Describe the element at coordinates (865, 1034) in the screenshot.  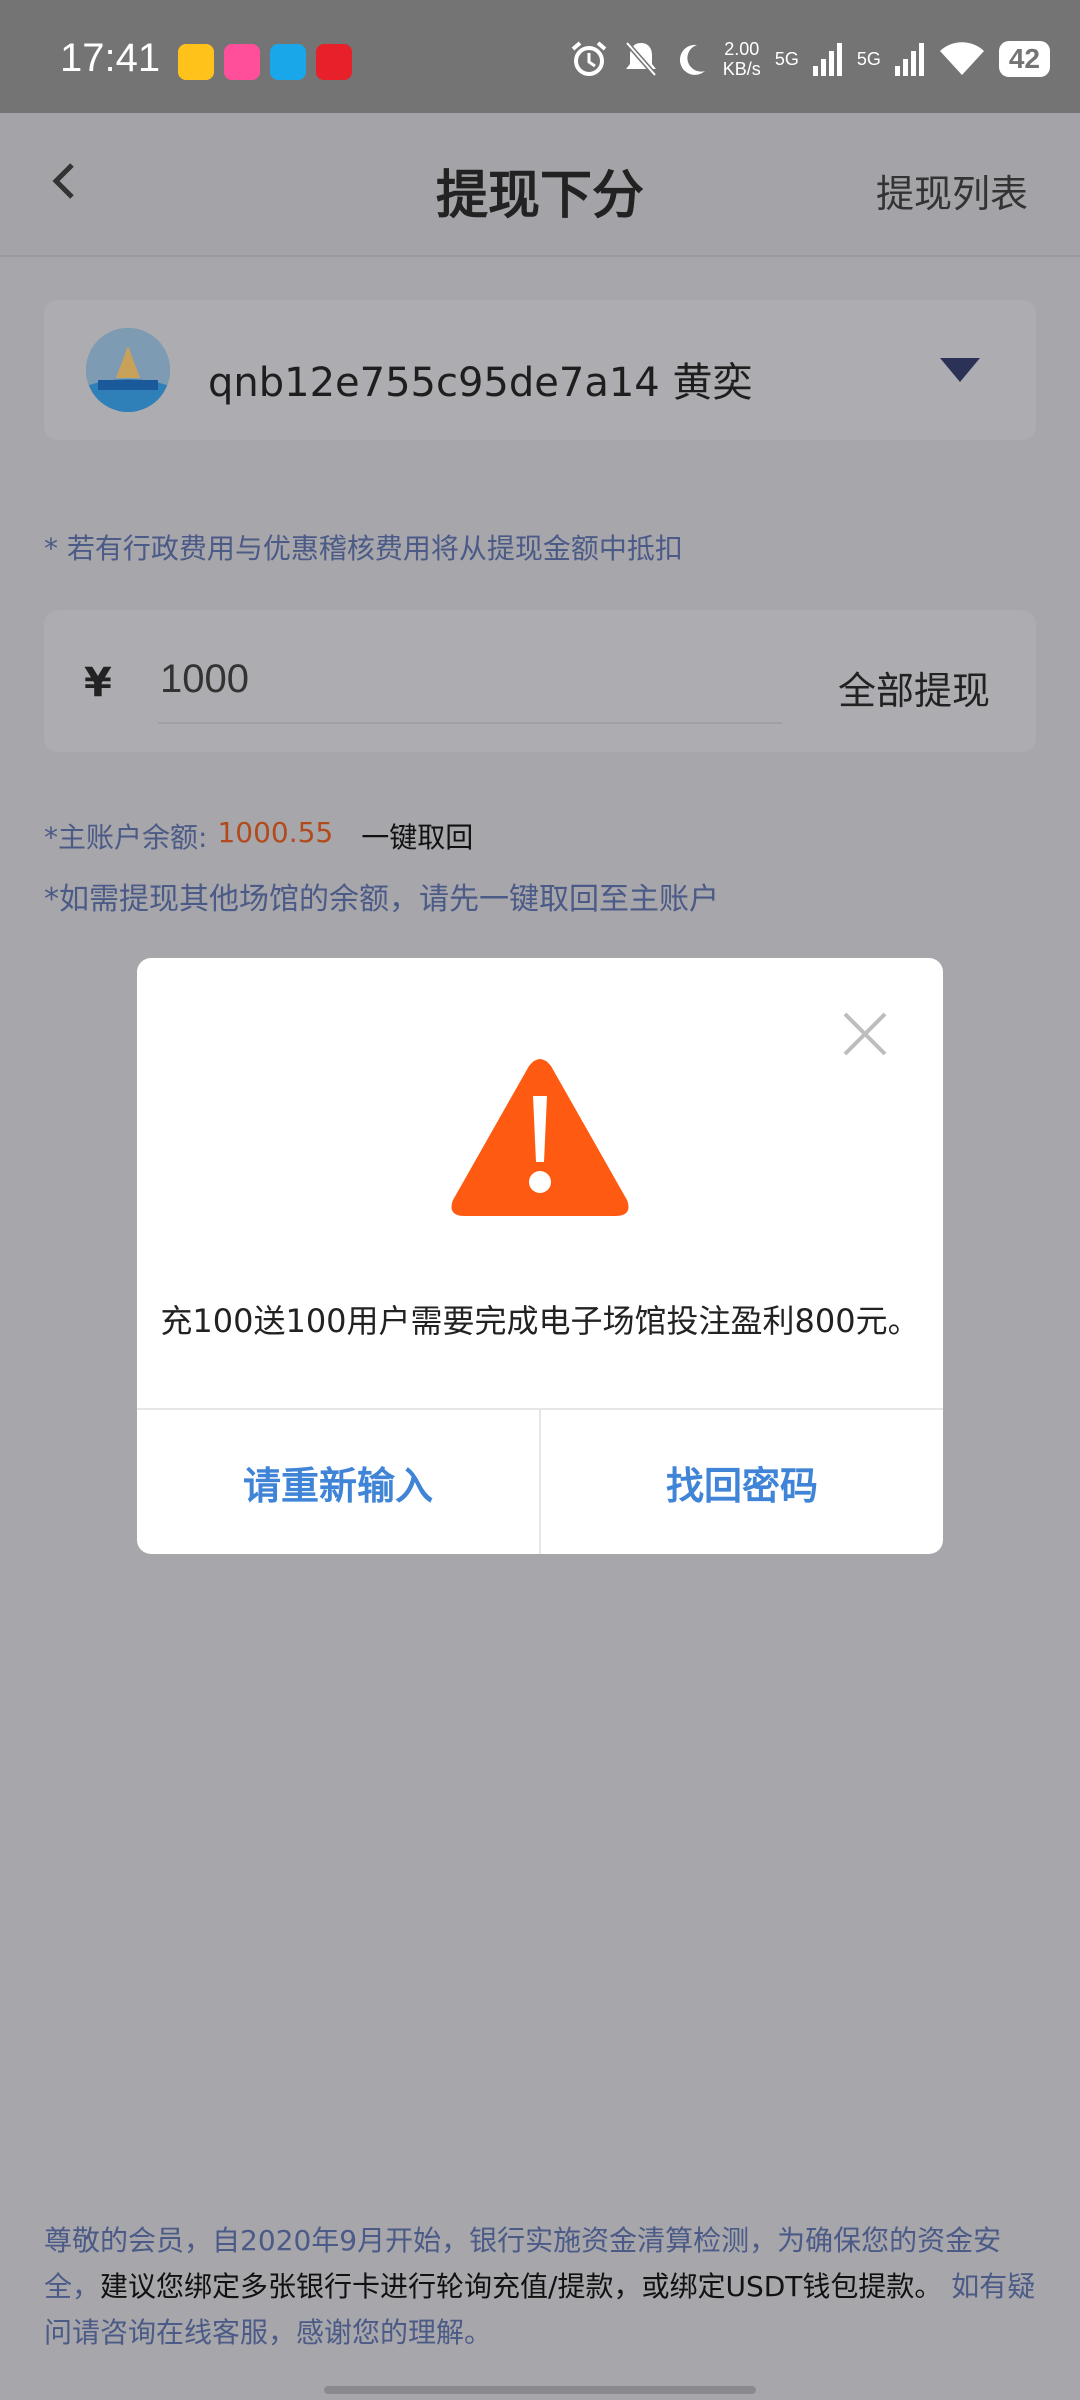
I see `close-icon` at that location.